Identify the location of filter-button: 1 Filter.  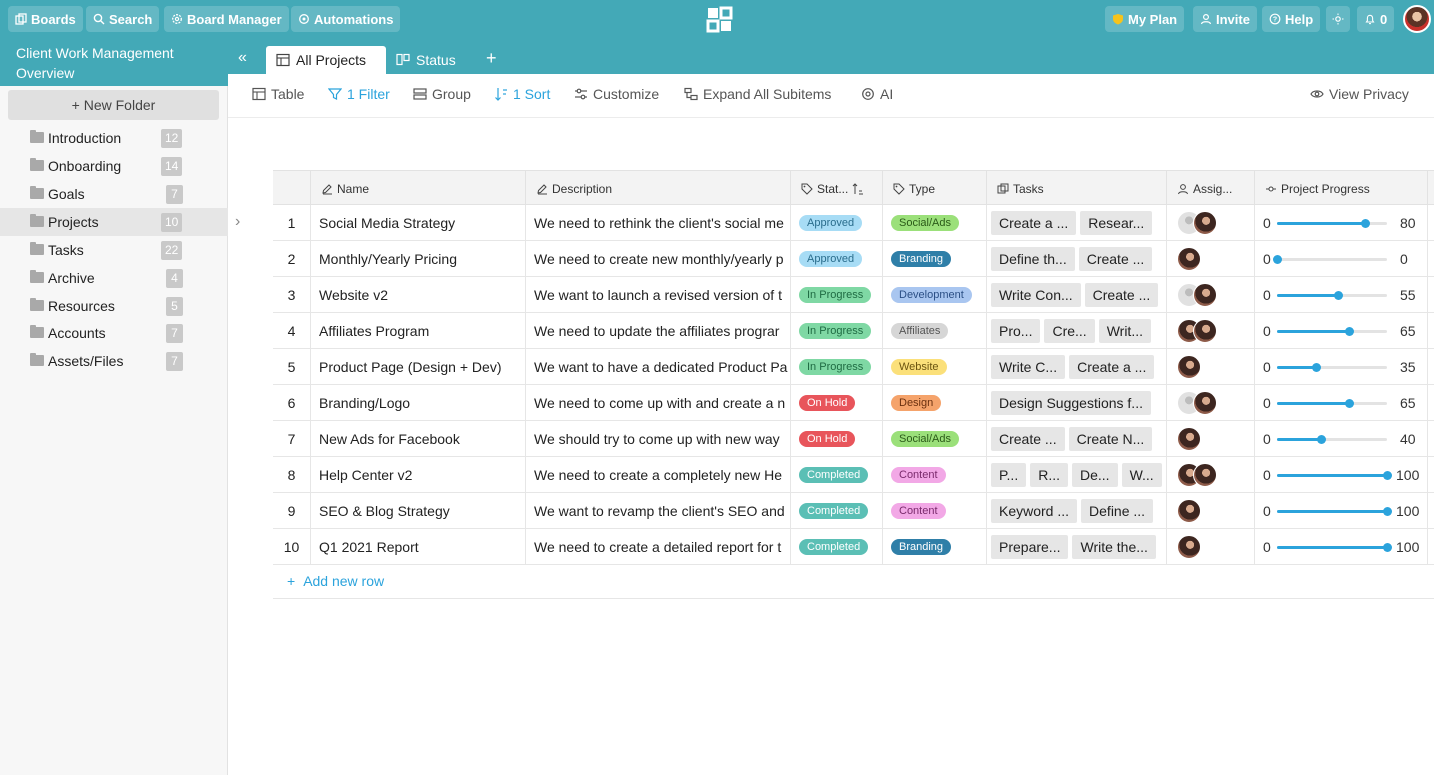
(359, 94).